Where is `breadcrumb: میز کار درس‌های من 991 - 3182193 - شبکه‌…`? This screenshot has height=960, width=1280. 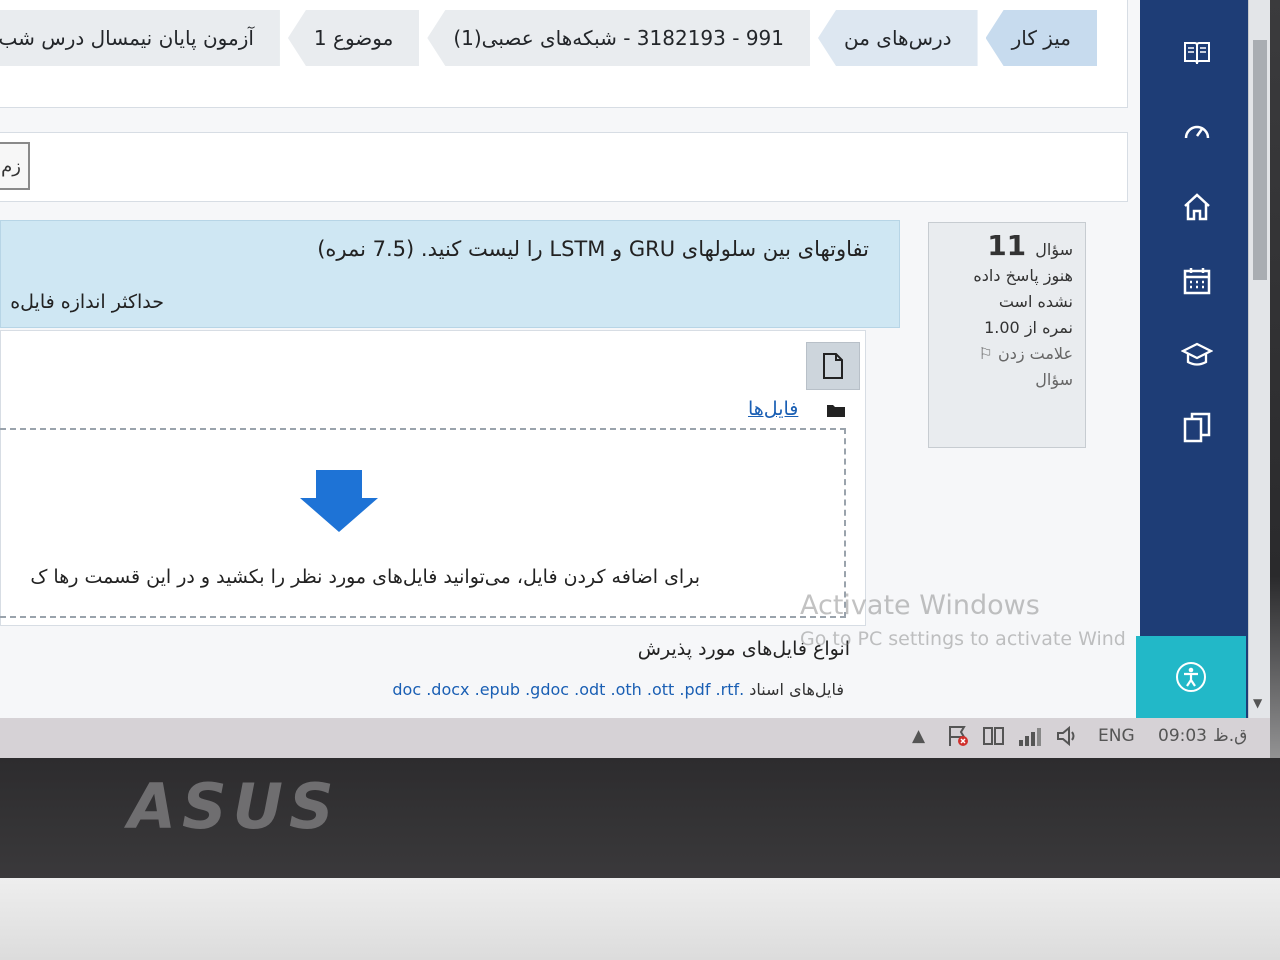
breadcrumb: میز کار درس‌های من 991 - 3182193 - شبکه‌… is located at coordinates (564, 54).